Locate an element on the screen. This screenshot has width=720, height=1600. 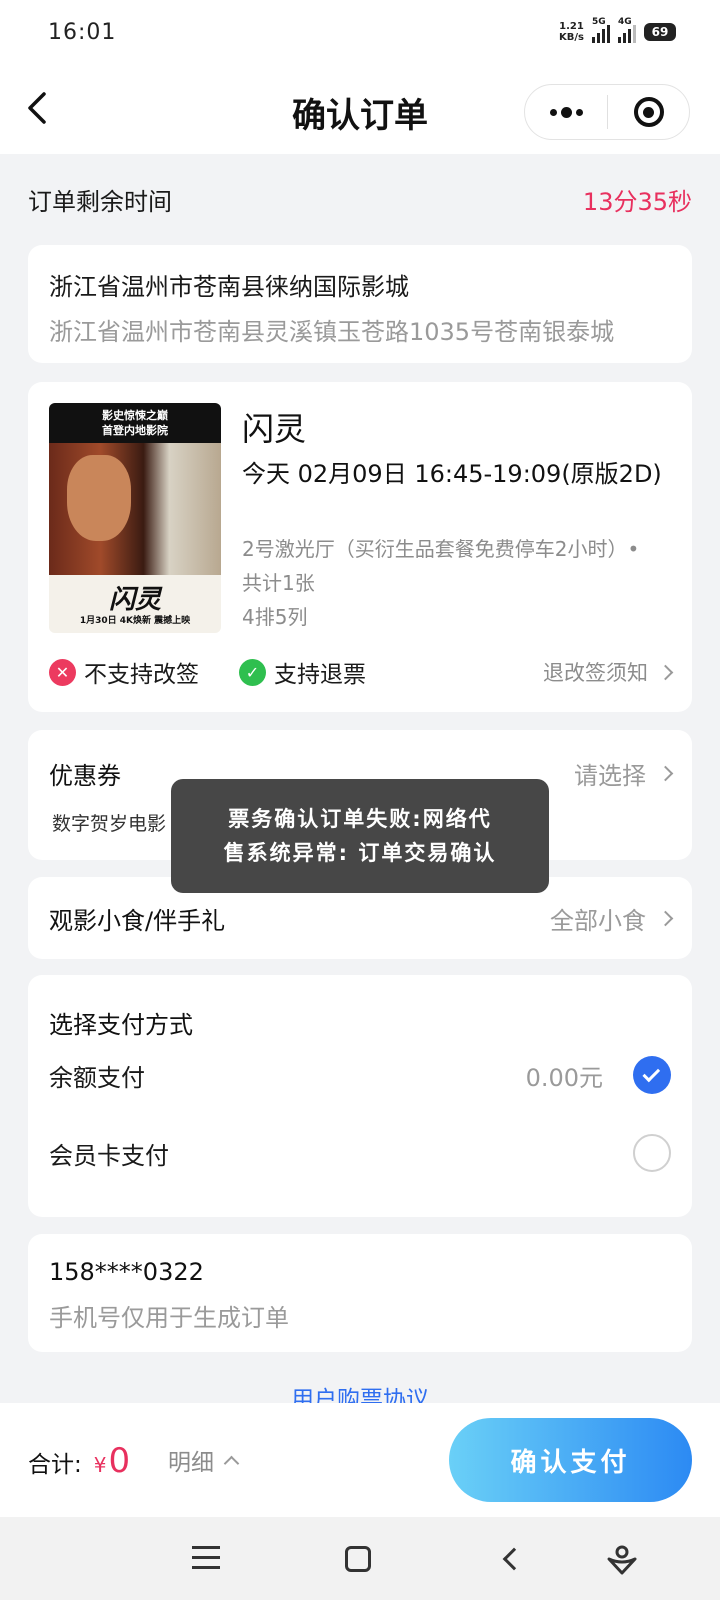
target-close-icon is located at coordinates (648, 112).